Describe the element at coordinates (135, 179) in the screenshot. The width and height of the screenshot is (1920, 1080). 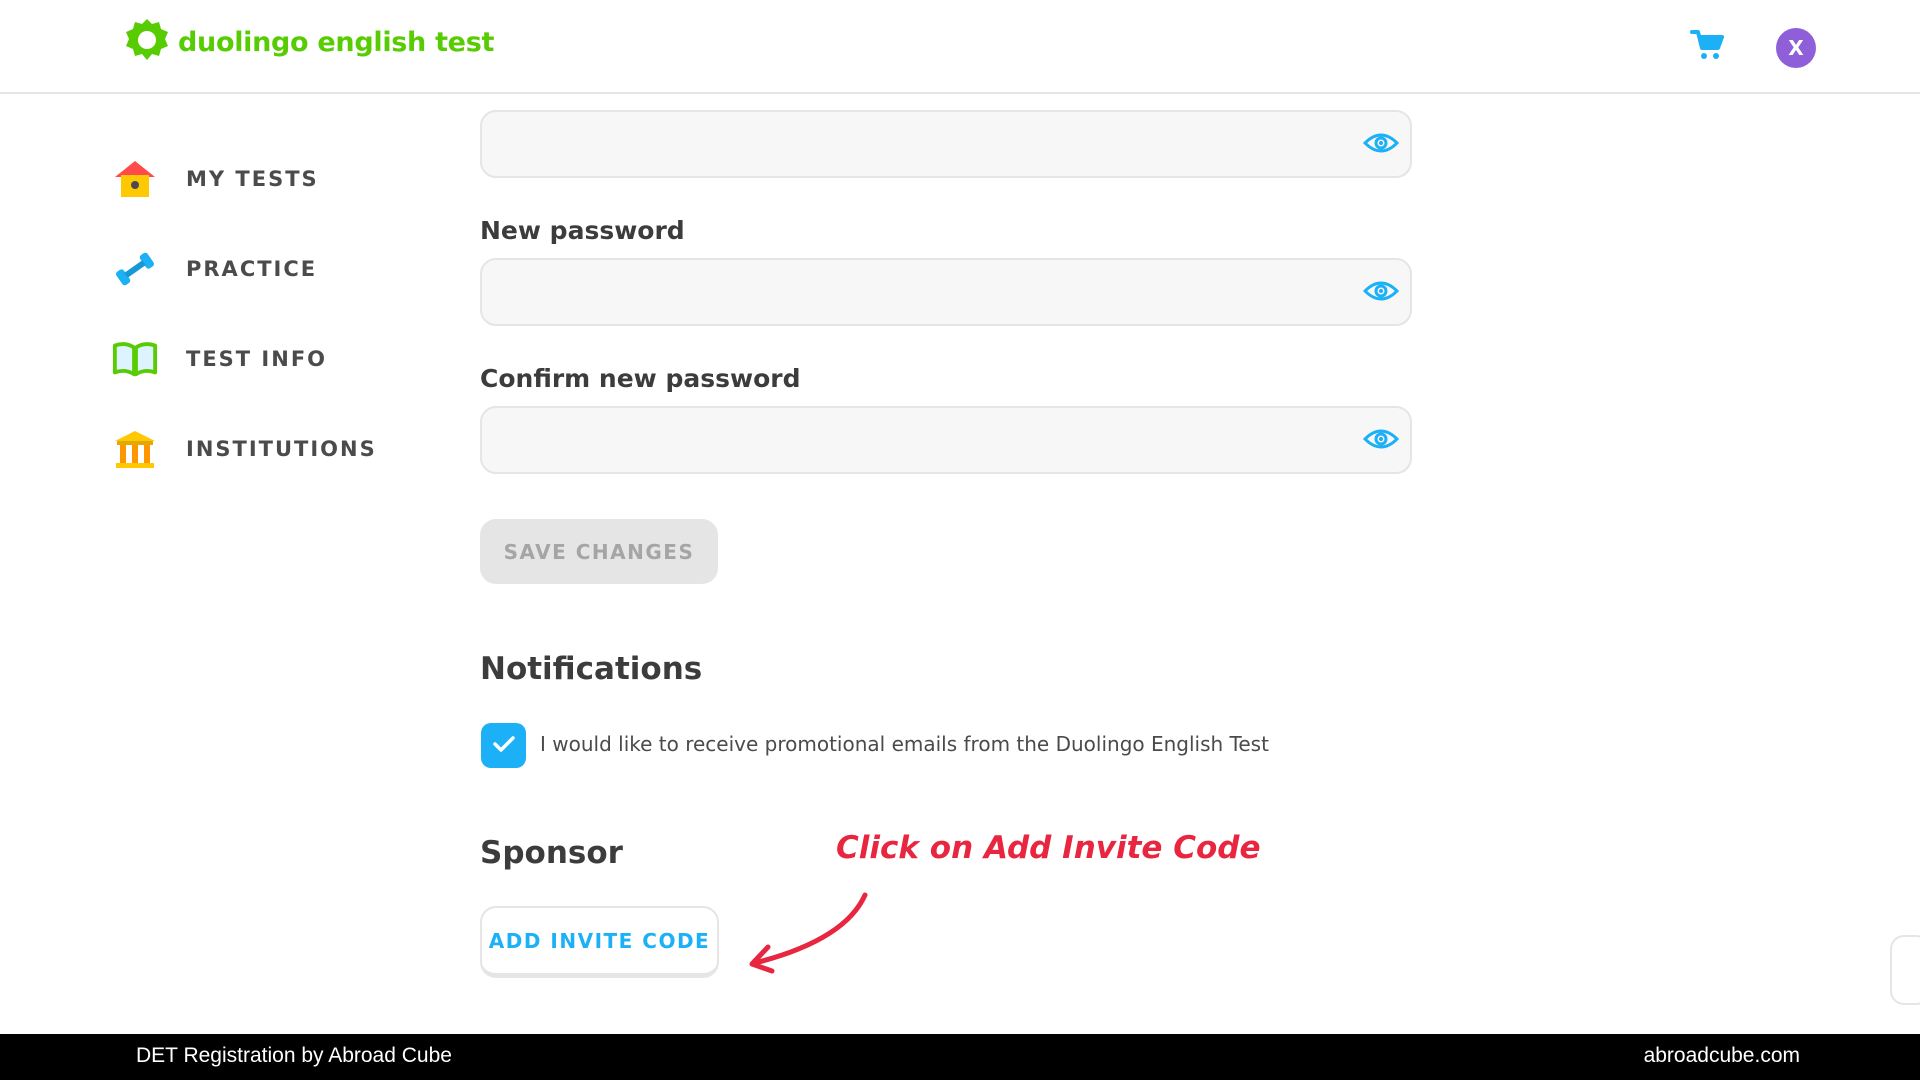
I see `house-icon` at that location.